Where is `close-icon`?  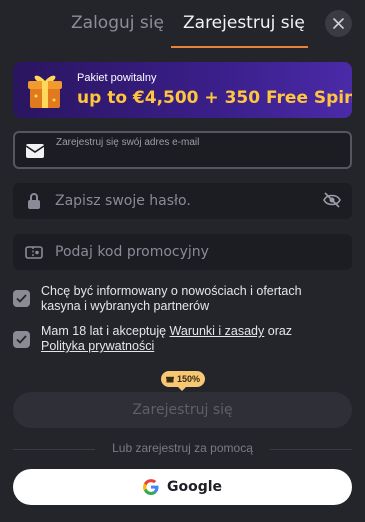 close-icon is located at coordinates (338, 23).